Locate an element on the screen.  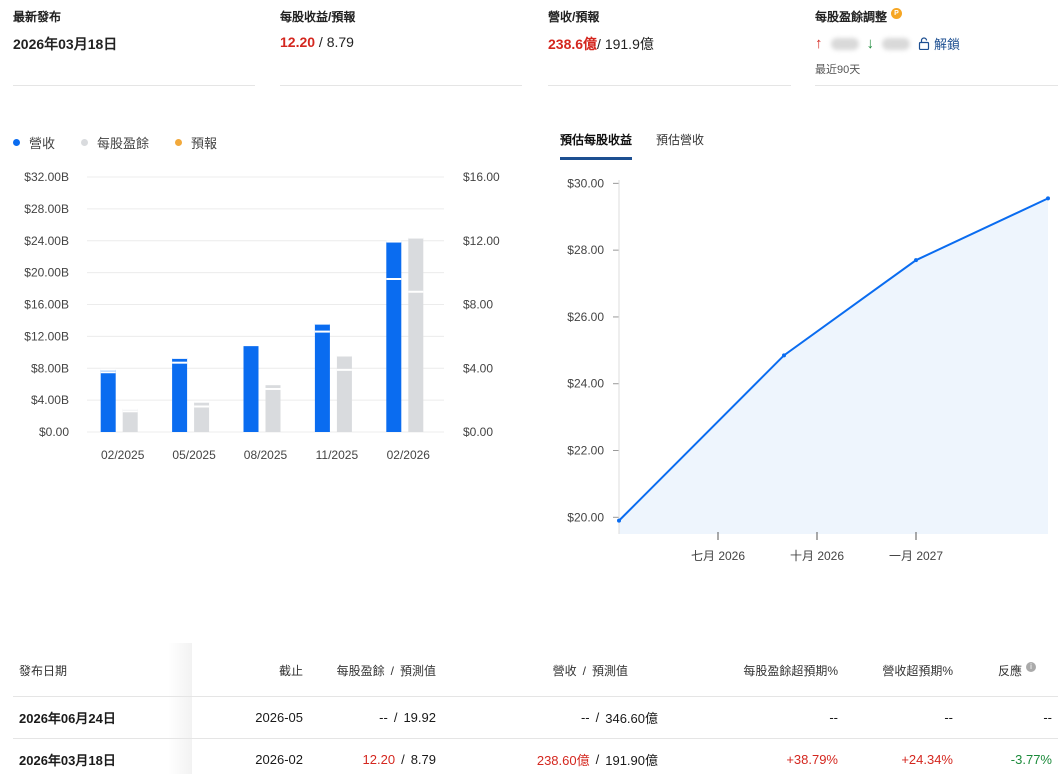
row-revenue: -- / 346.60億 is located at coordinates (619, 717).